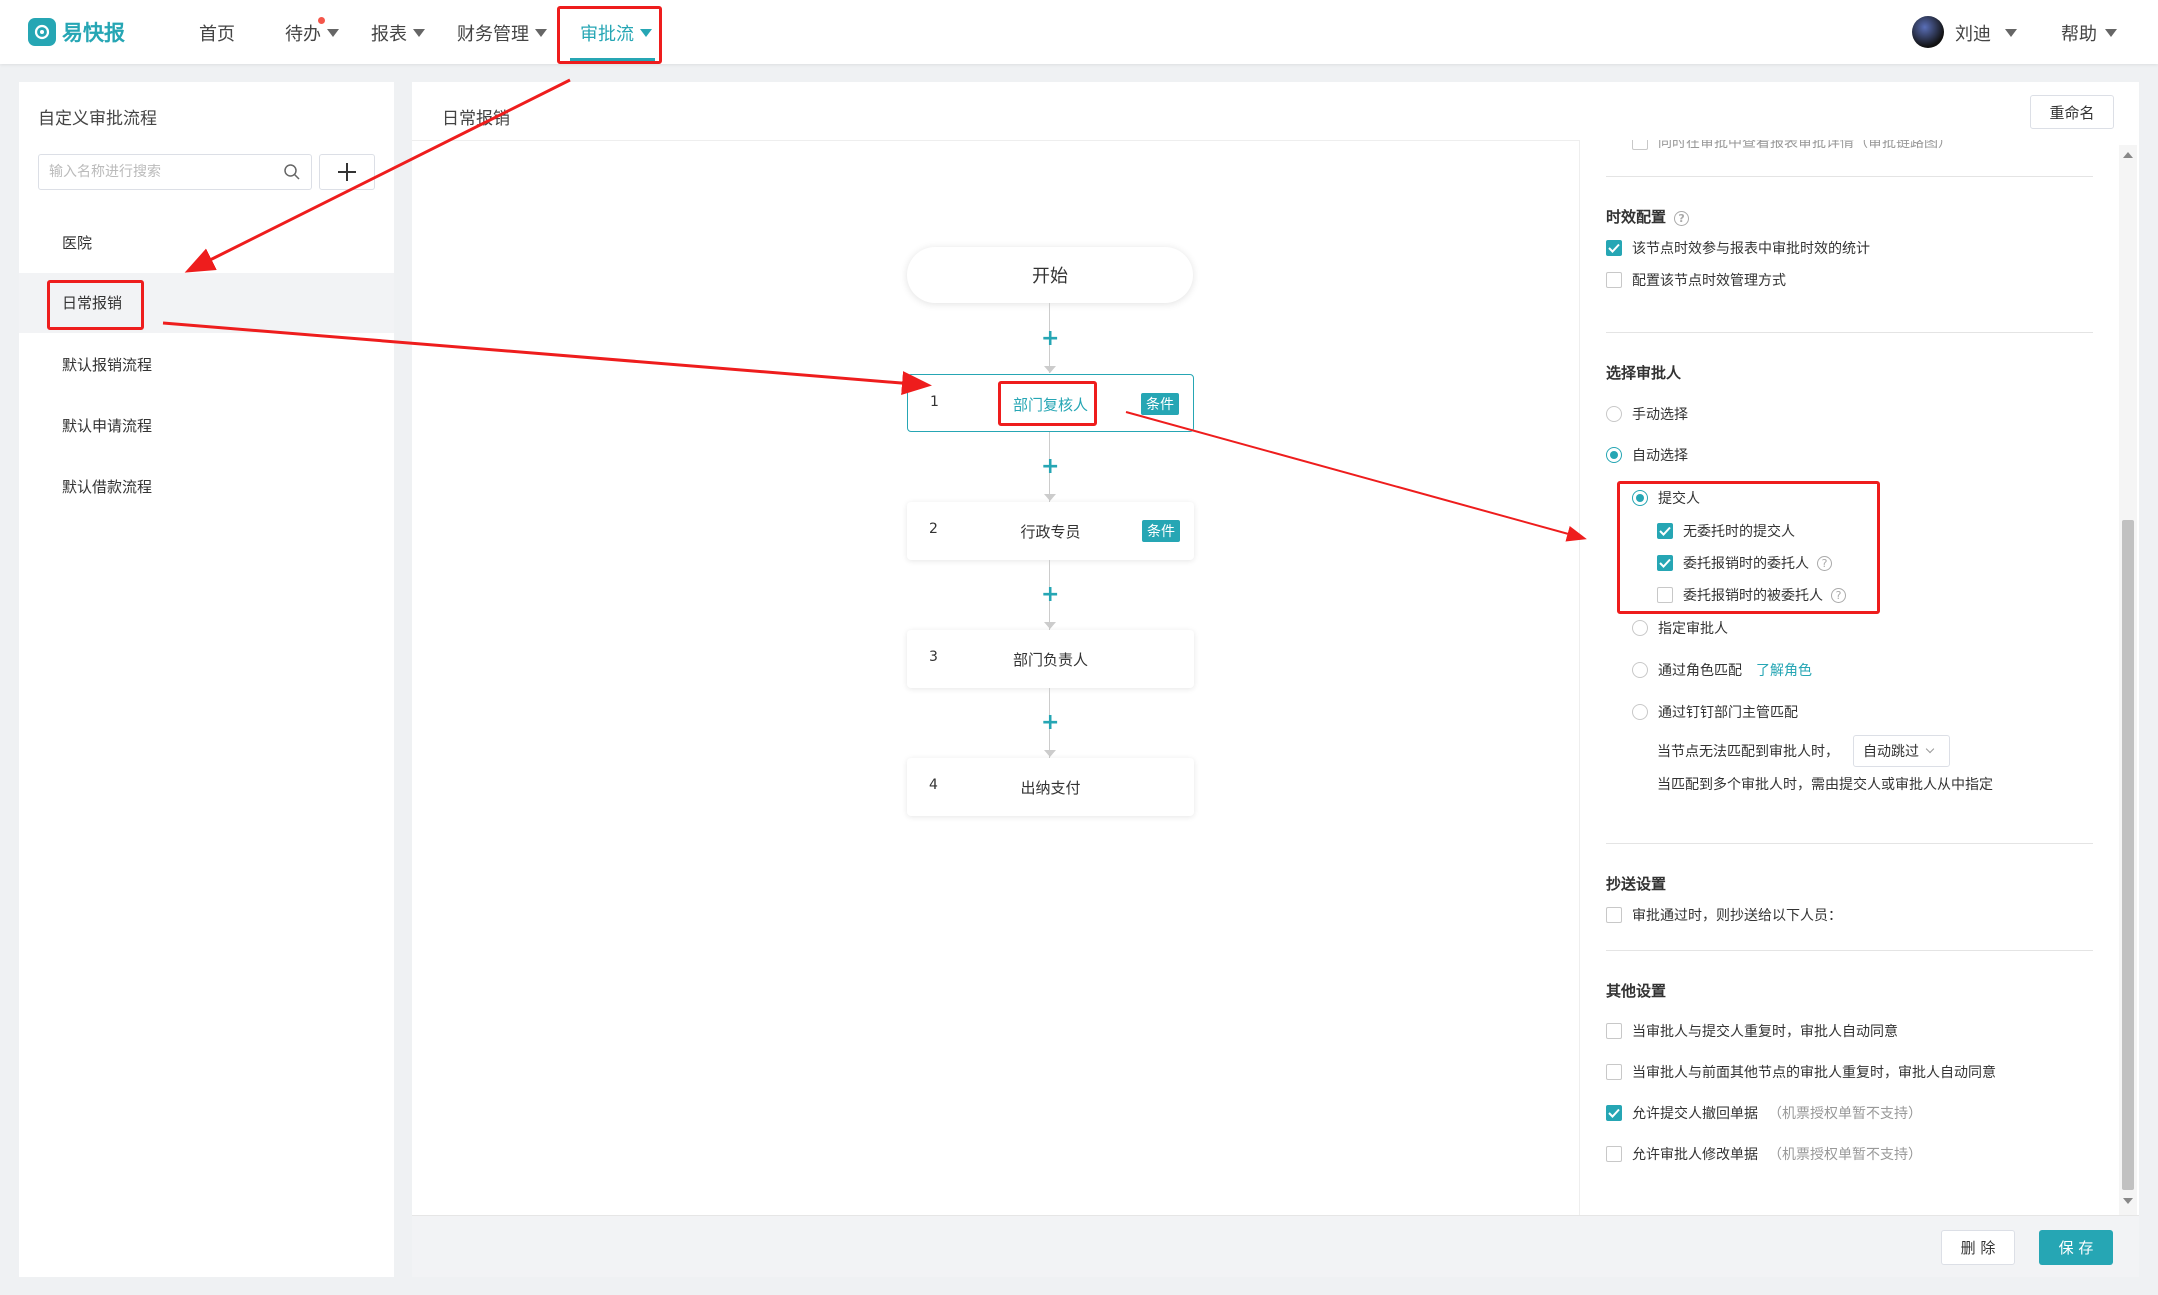 The height and width of the screenshot is (1295, 2158). Describe the element at coordinates (1636, 217) in the screenshot. I see `section-title-text: 时效配置` at that location.